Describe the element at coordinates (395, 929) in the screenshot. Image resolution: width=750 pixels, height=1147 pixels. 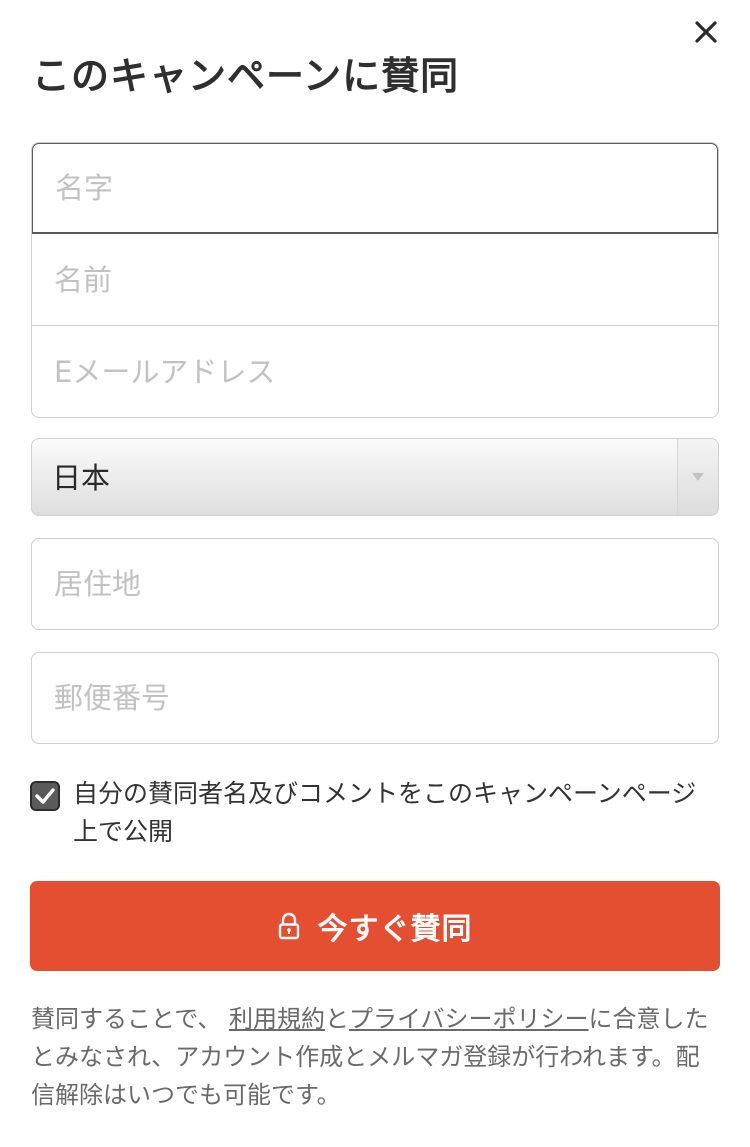
I see `sign-now-label: 今すぐ賛同` at that location.